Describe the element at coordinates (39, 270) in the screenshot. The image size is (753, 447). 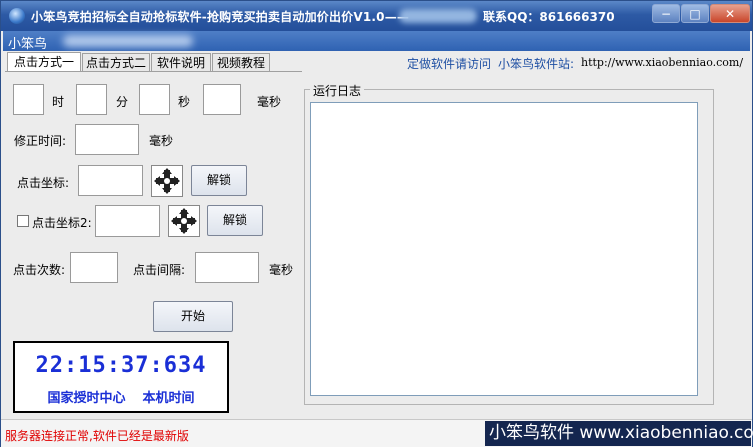
I see `click-count-label: 点击次数:` at that location.